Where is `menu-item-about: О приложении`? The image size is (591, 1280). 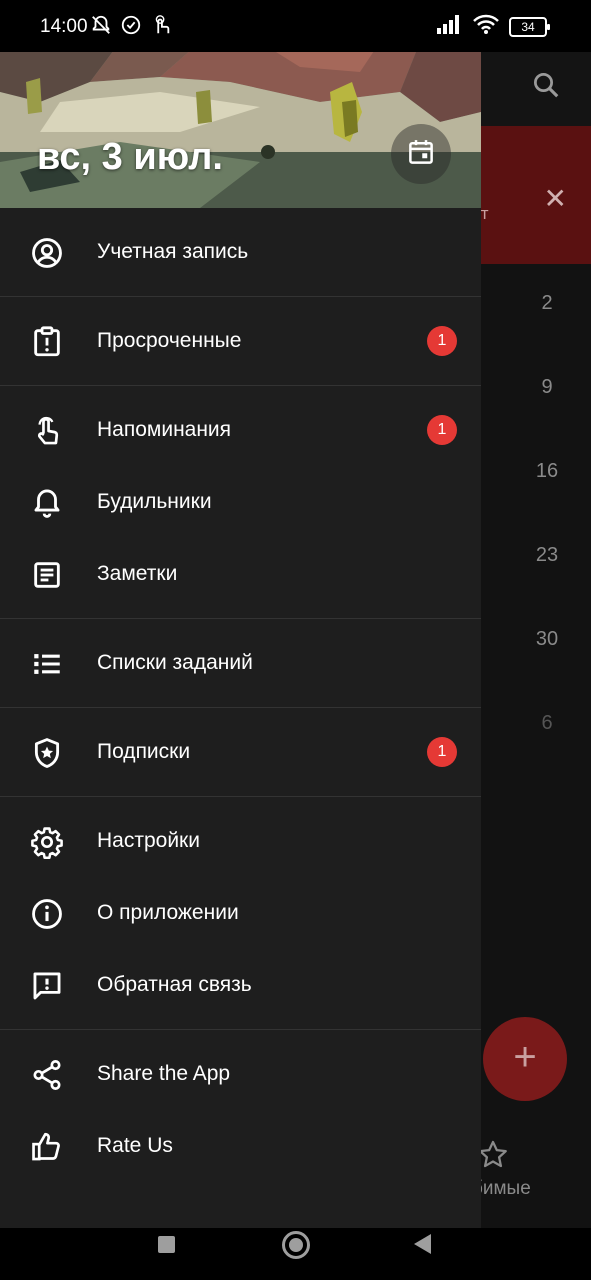
menu-item-about: О приложении is located at coordinates (240, 913).